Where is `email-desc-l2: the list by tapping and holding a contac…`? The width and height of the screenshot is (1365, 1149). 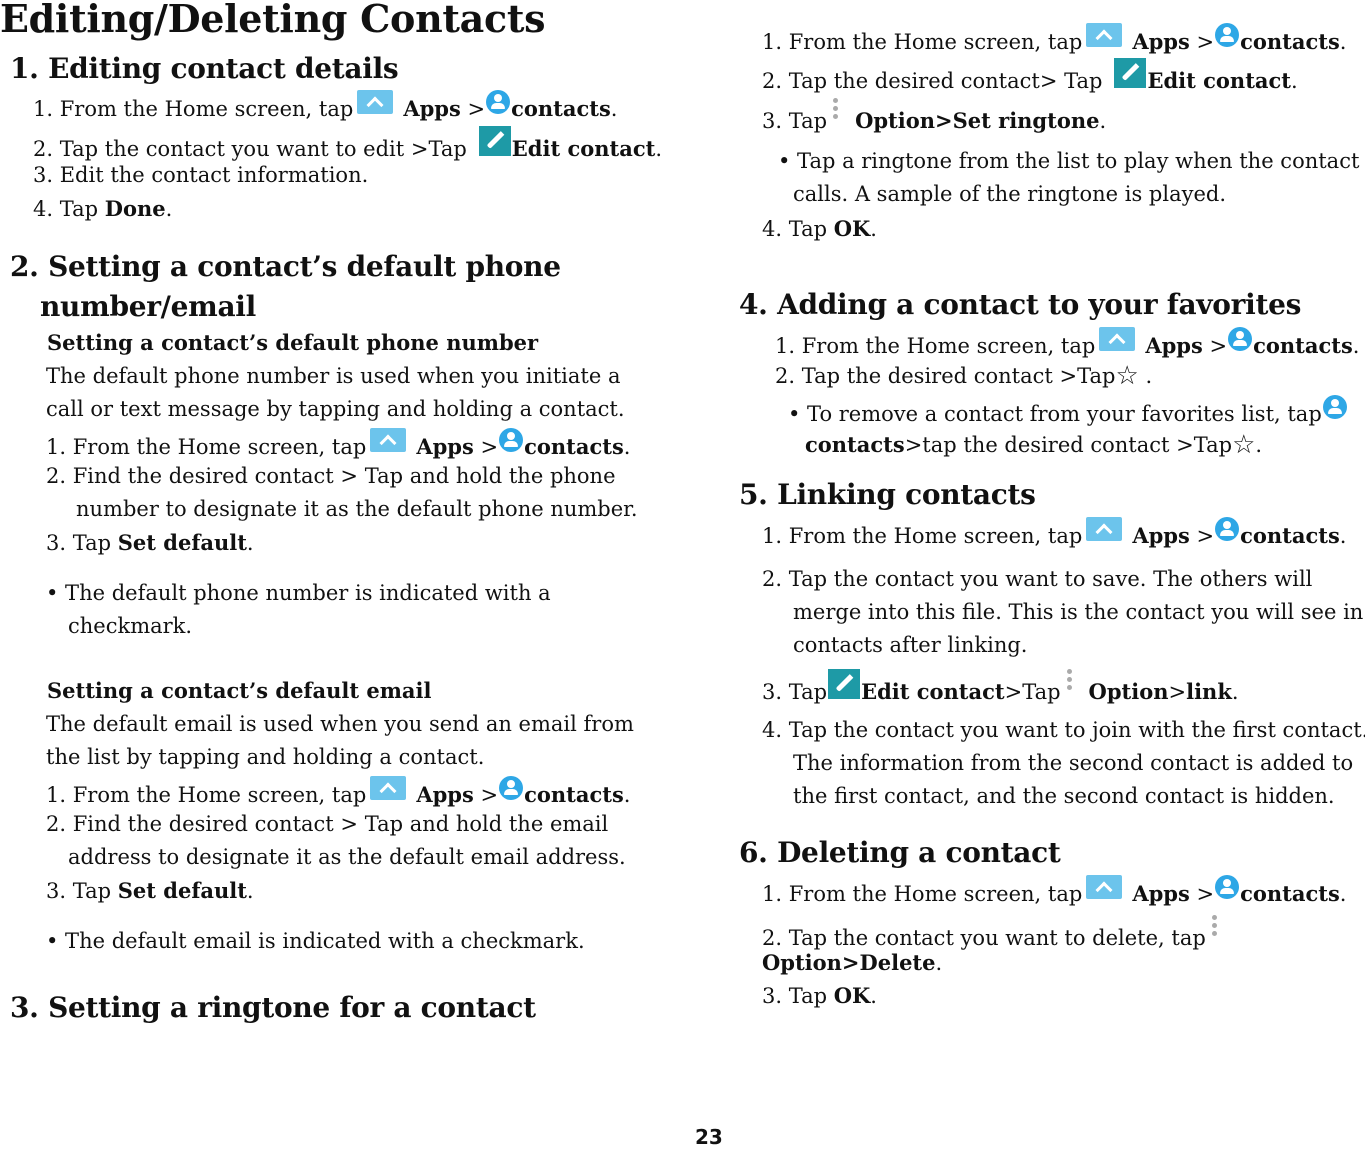
email-desc-l2: the list by tapping and holding a contac… is located at coordinates (265, 757).